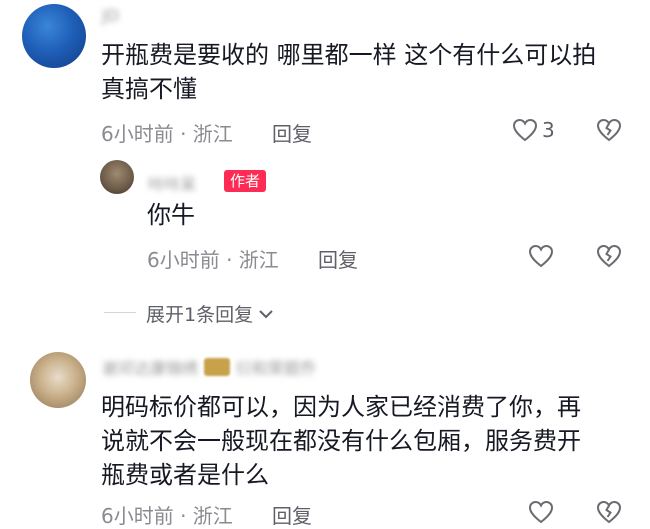 The height and width of the screenshot is (529, 650). Describe the element at coordinates (548, 130) in the screenshot. I see `like-count: 3` at that location.